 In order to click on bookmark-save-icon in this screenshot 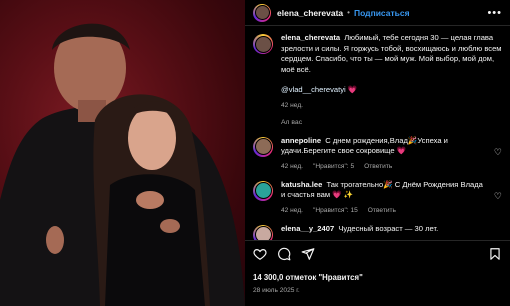, I will do `click(495, 254)`.